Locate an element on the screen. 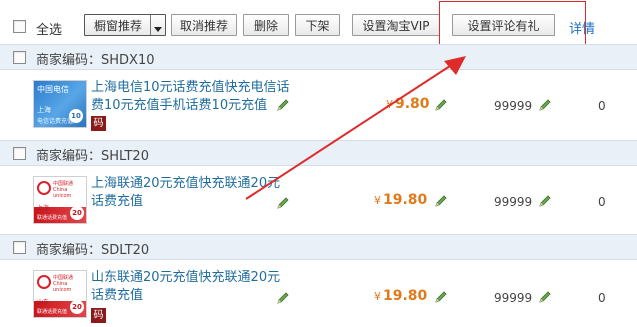 This screenshot has width=637, height=327. group-header: 商家编码：SDLT20 is located at coordinates (318, 247).